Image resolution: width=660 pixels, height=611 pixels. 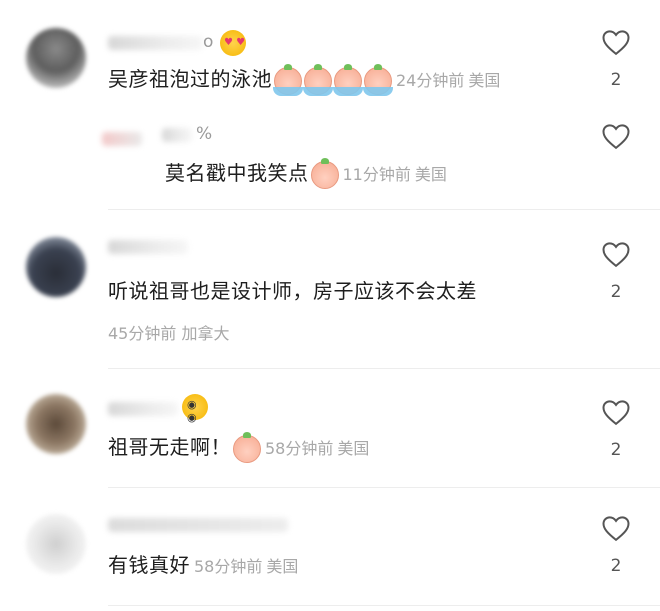 What do you see at coordinates (204, 134) in the screenshot?
I see `username-suffix: %` at bounding box center [204, 134].